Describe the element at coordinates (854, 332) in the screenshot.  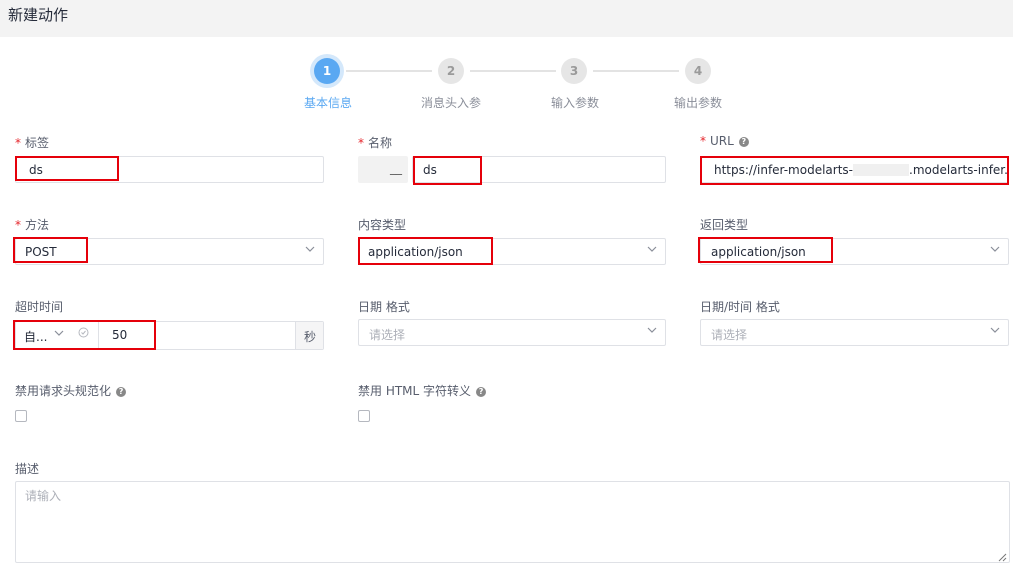
I see `datetime-format-select: 请选择` at that location.